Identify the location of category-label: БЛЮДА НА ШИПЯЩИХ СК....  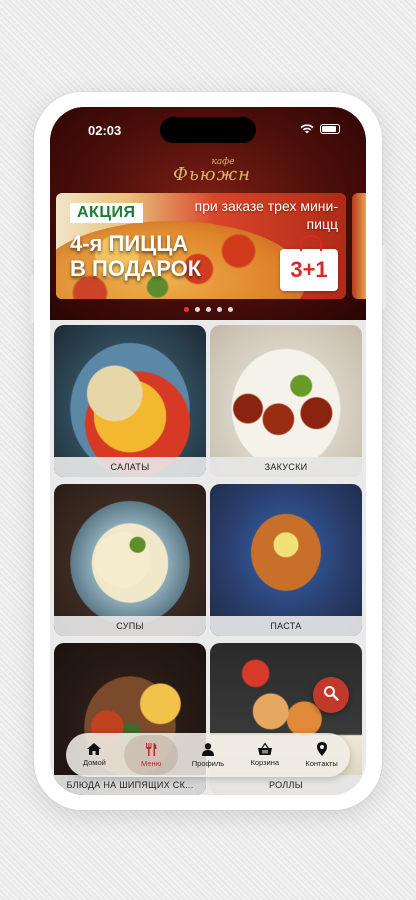
(130, 785).